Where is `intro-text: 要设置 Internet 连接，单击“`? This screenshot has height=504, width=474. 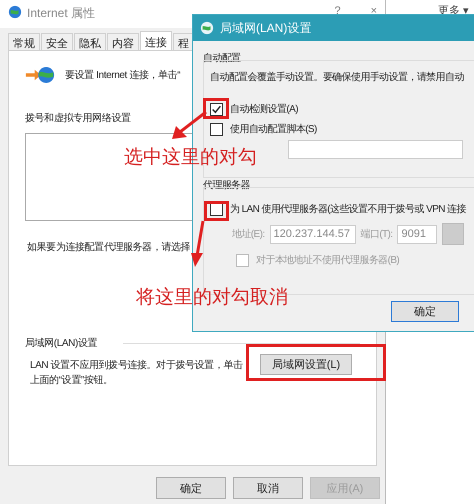
intro-text: 要设置 Internet 连接，单击“ is located at coordinates (122, 75).